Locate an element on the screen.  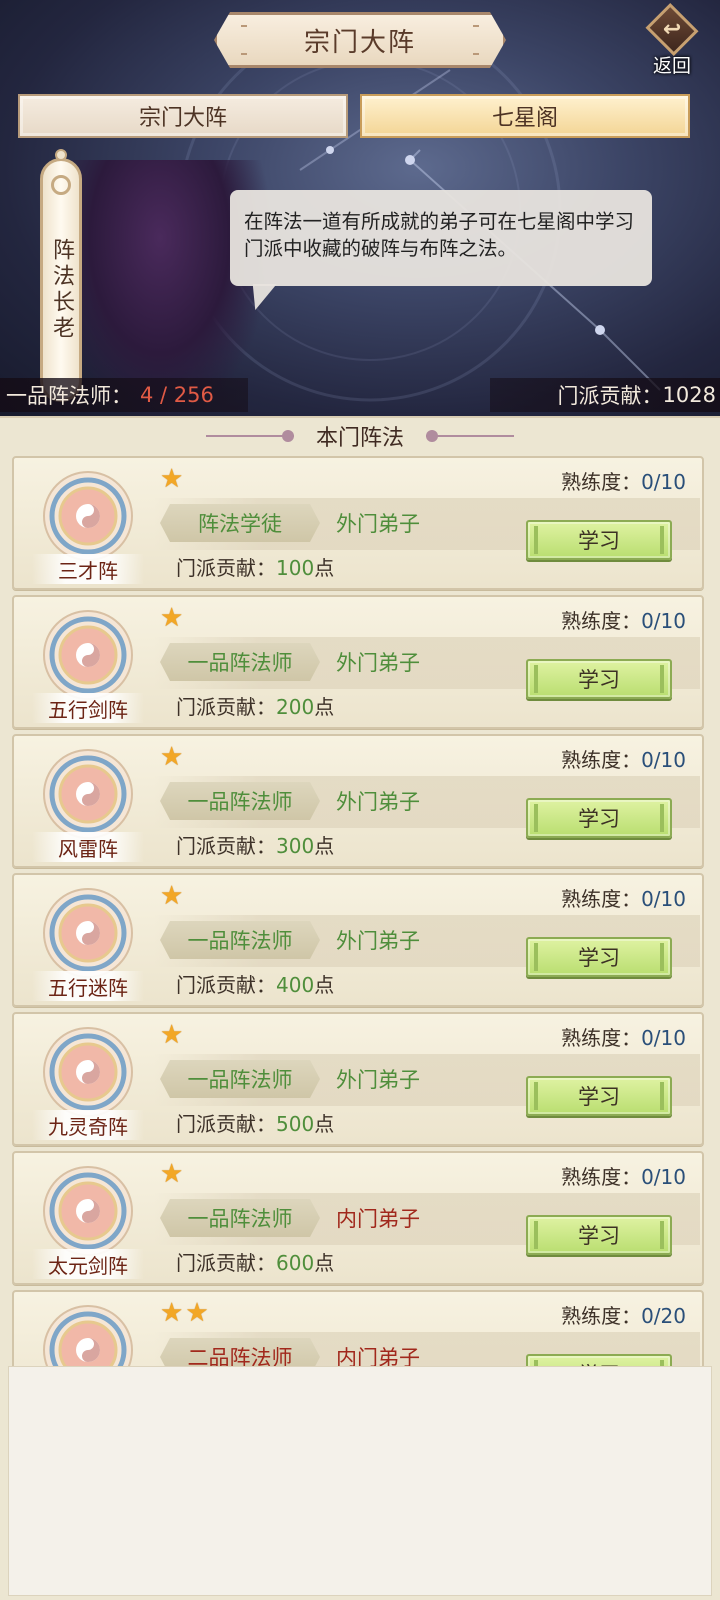
formation-card: 太元剑阵 ★ 熟练度：0/10 一品阵法师 内门弟子 门派贡献：600点 学习 is located at coordinates (358, 1218).